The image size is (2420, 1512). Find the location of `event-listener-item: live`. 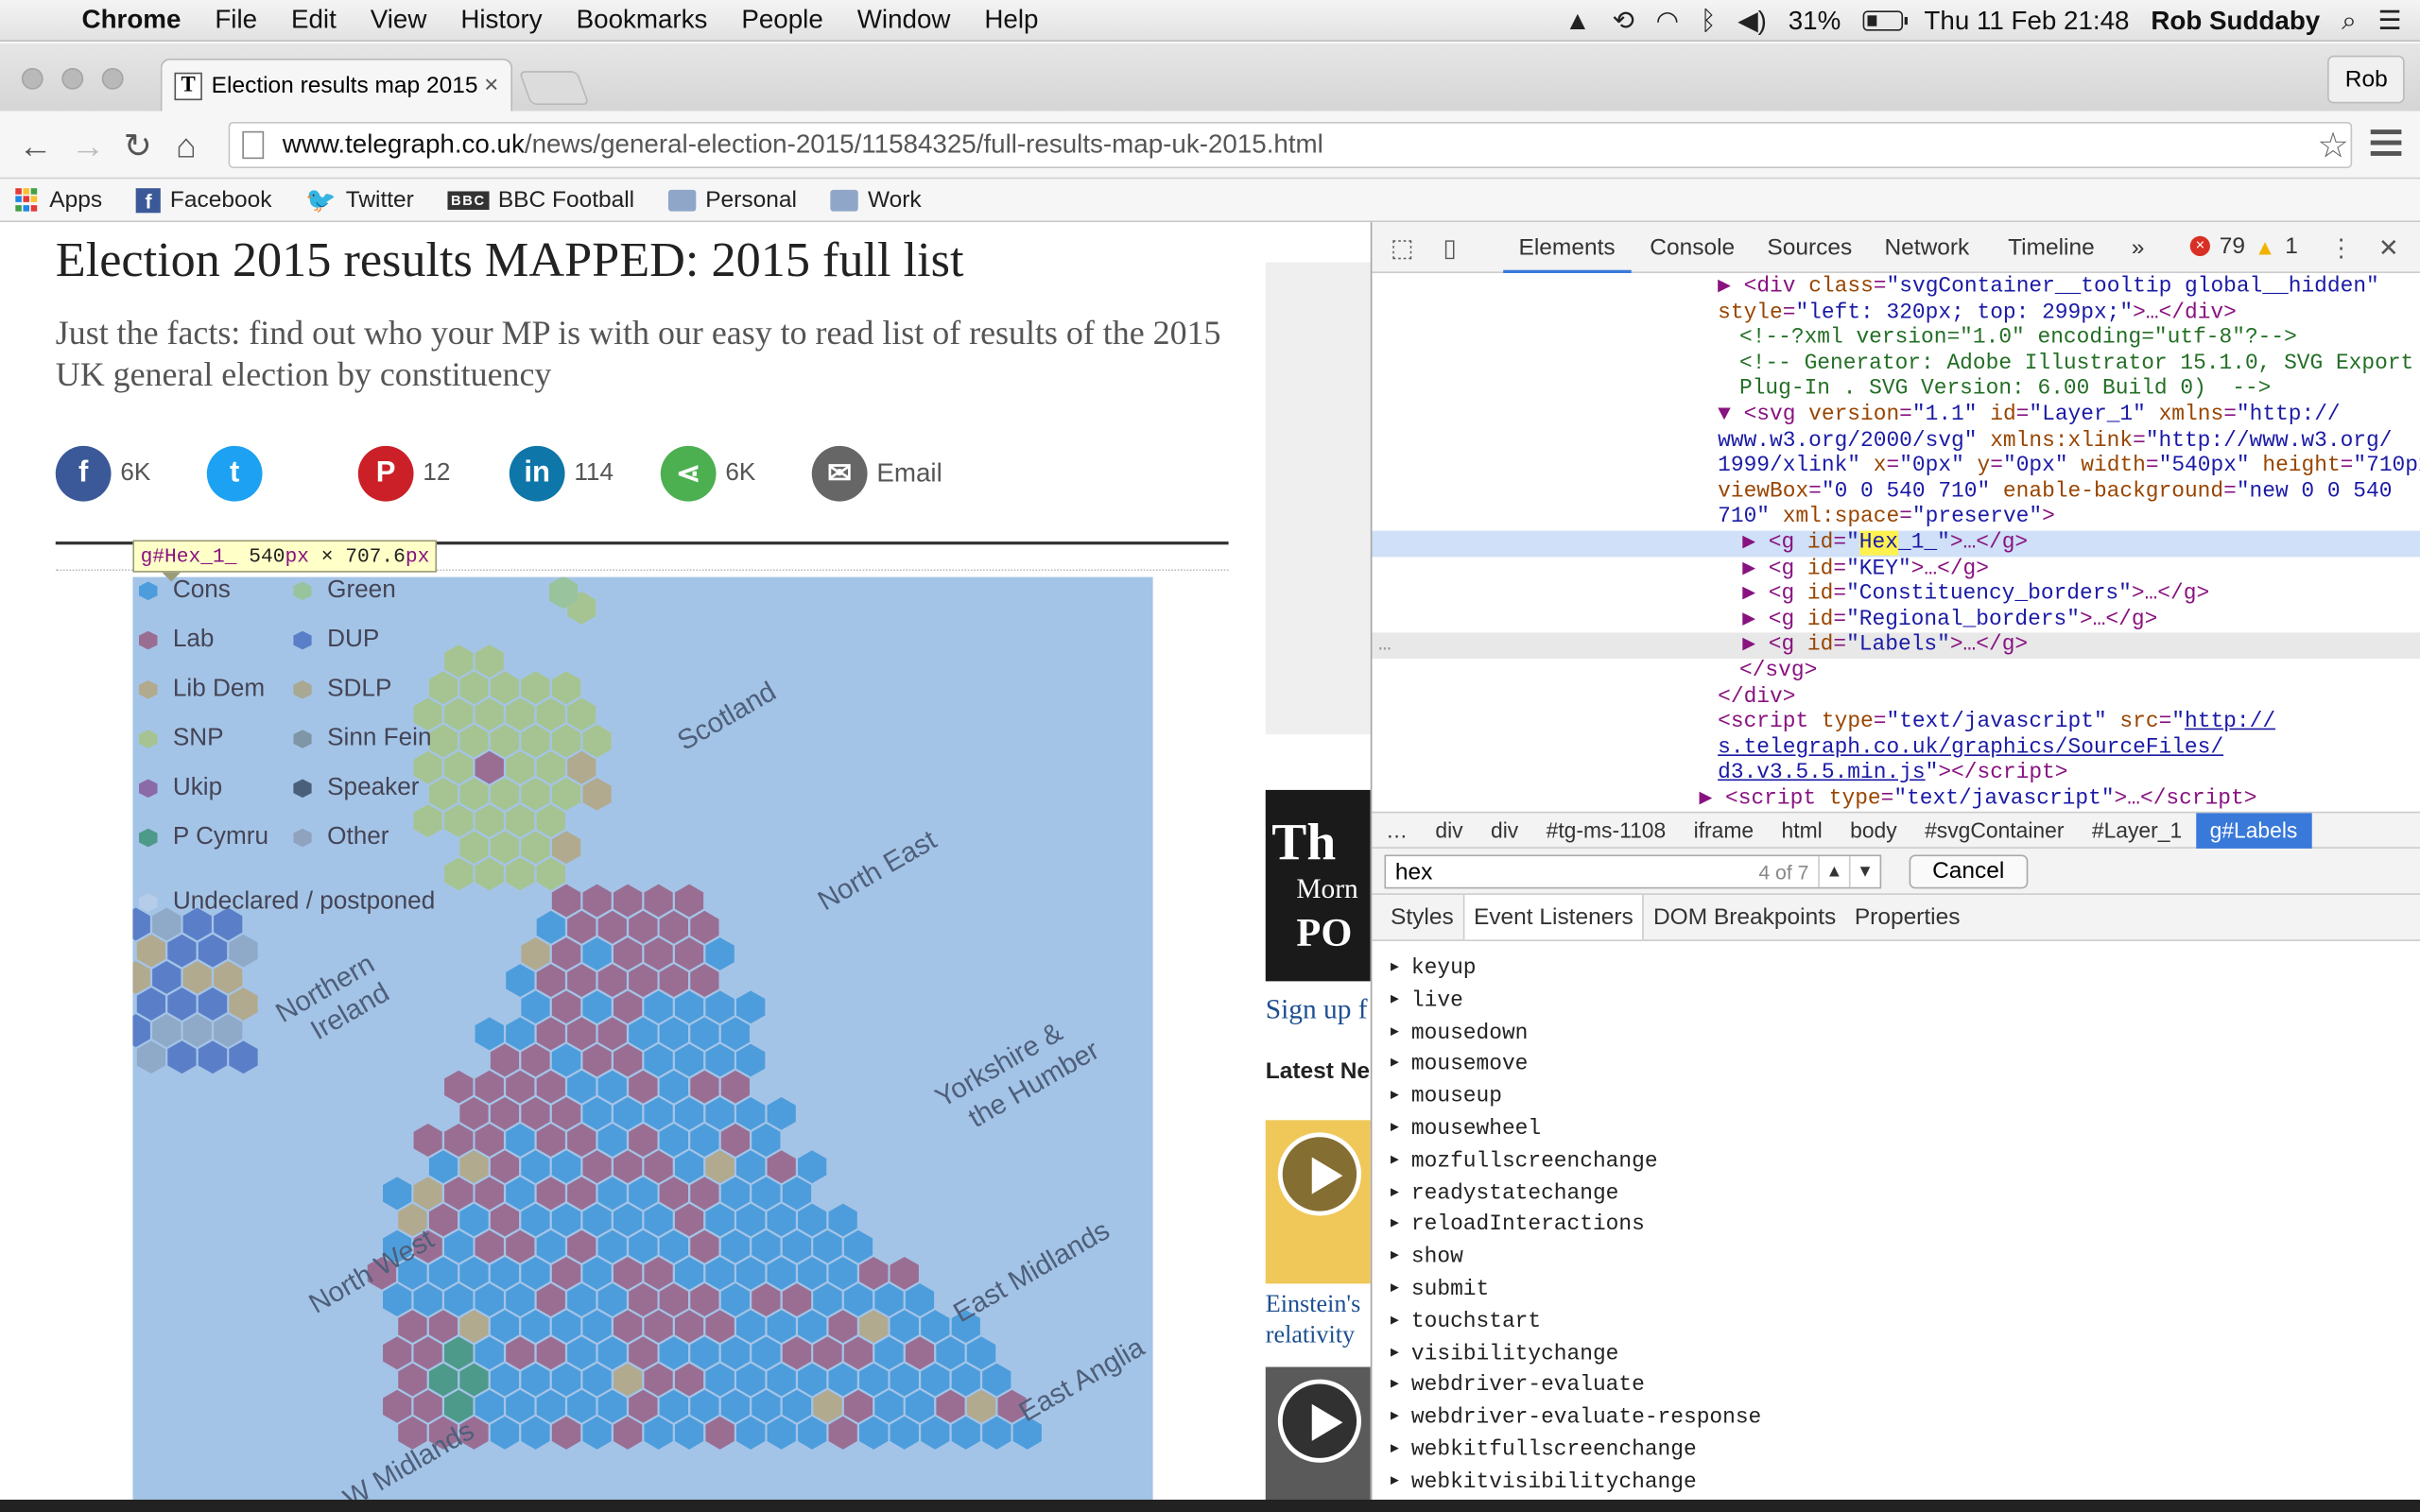

event-listener-item: live is located at coordinates (1427, 1000).